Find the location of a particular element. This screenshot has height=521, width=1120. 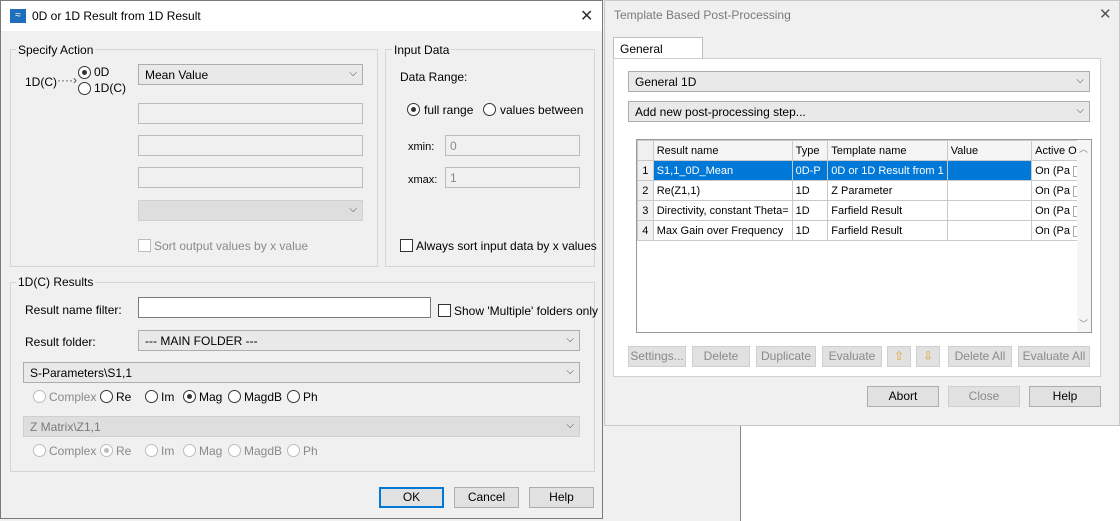

cell-result-name: Max Gain over Frequency is located at coordinates (722, 230).